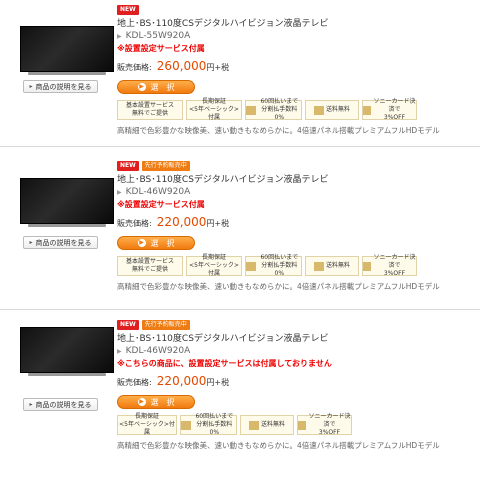 The image size is (480, 477). Describe the element at coordinates (224, 363) in the screenshot. I see `service-note: ※こちらの商品に、設置設定サービスは付属しておりません` at that location.